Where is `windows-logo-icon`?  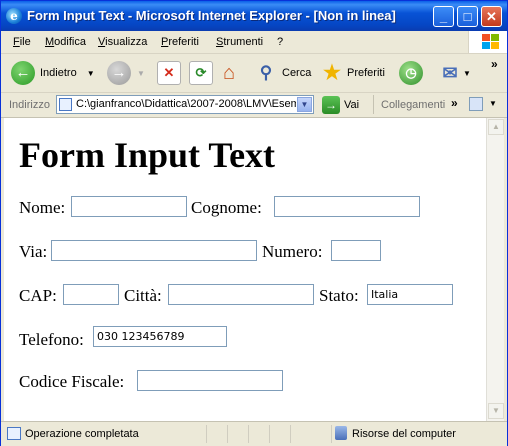 windows-logo-icon is located at coordinates (487, 42).